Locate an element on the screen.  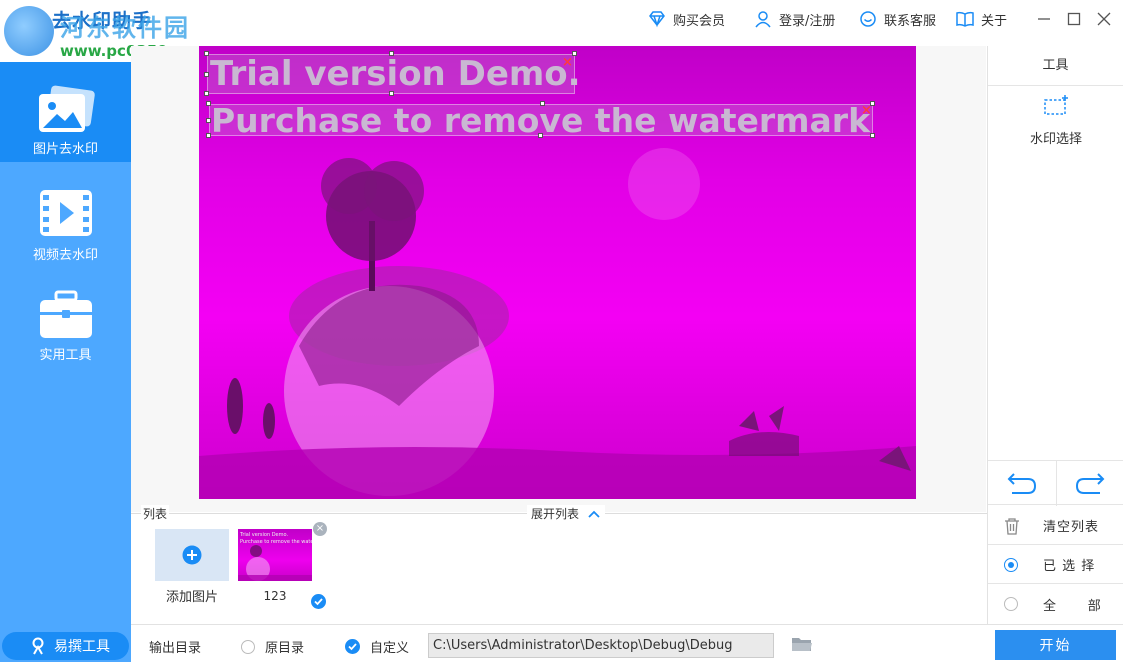
tools-title: 工具 is located at coordinates (1055, 66).